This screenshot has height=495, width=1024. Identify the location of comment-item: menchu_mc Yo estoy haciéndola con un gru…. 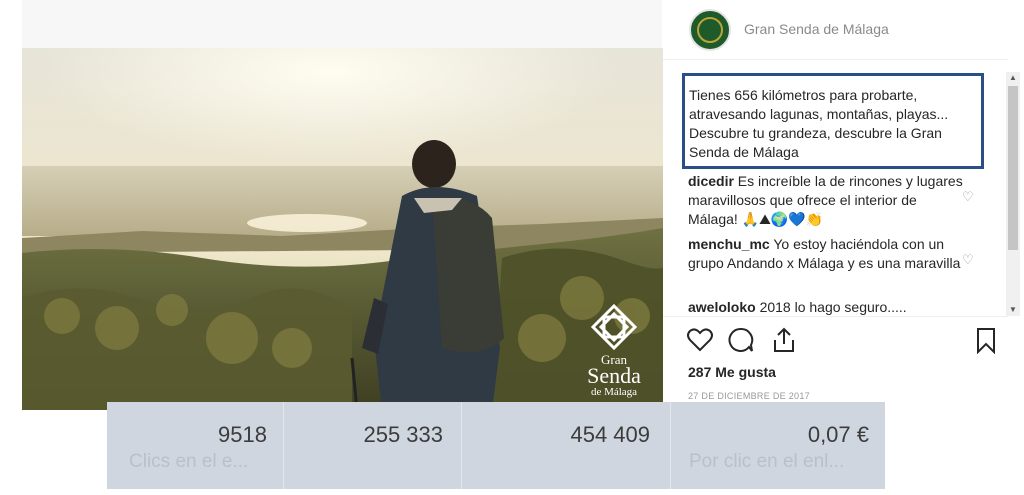
(831, 254).